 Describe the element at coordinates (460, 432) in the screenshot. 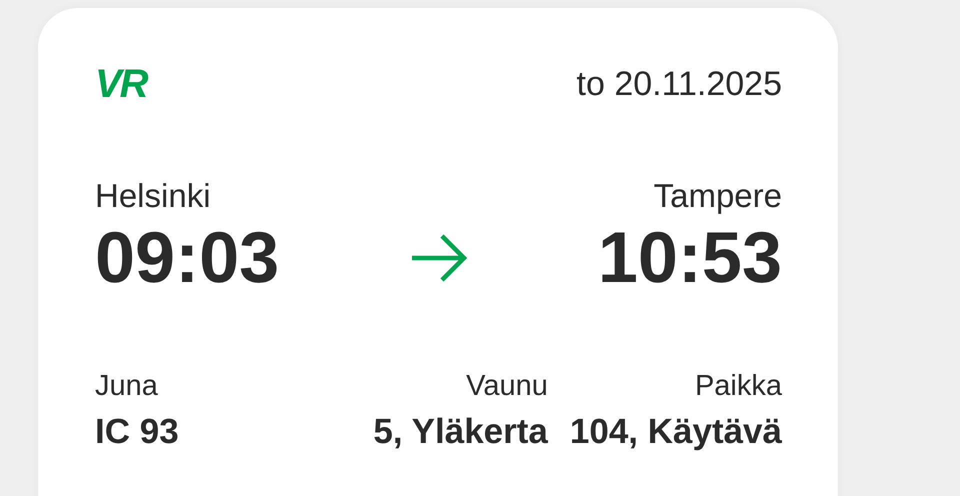

I see `detail-value: 5, Yläkerta` at that location.